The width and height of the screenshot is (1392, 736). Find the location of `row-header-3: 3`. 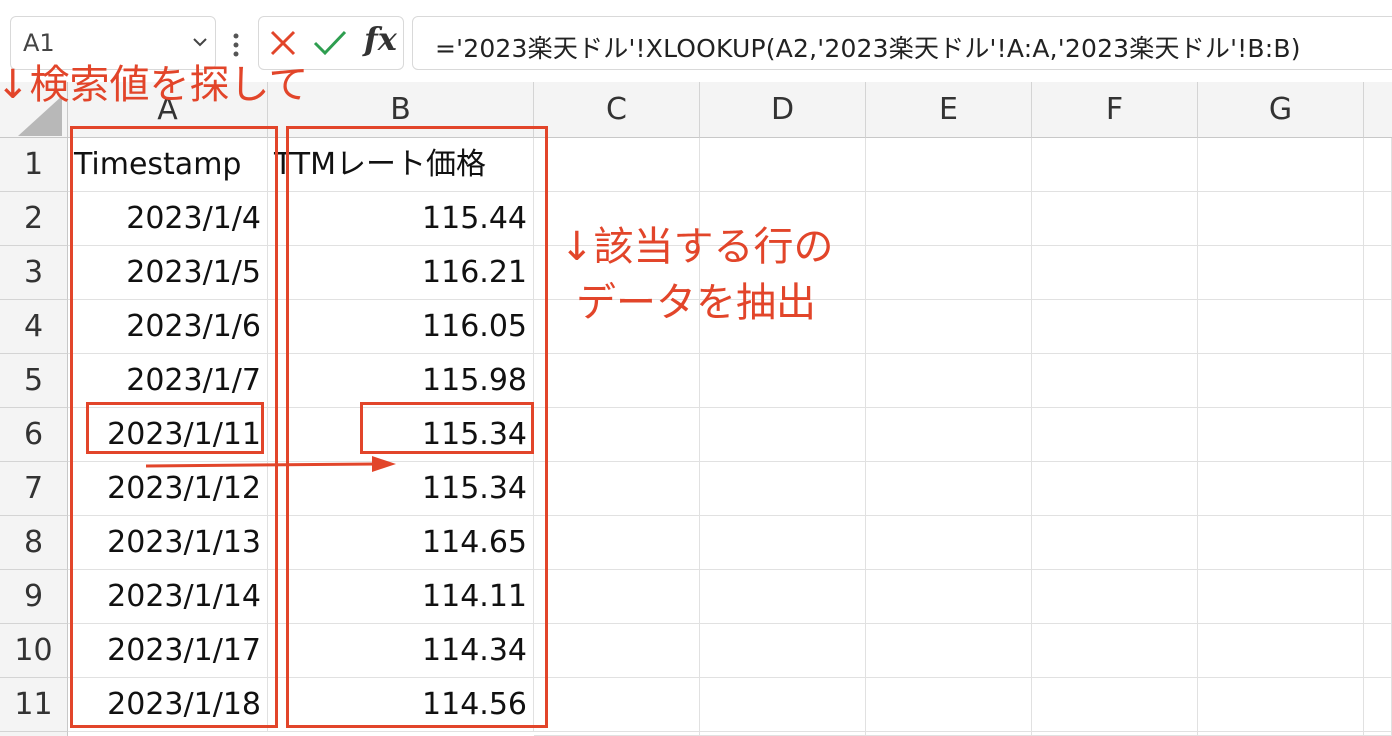

row-header-3: 3 is located at coordinates (34, 273).